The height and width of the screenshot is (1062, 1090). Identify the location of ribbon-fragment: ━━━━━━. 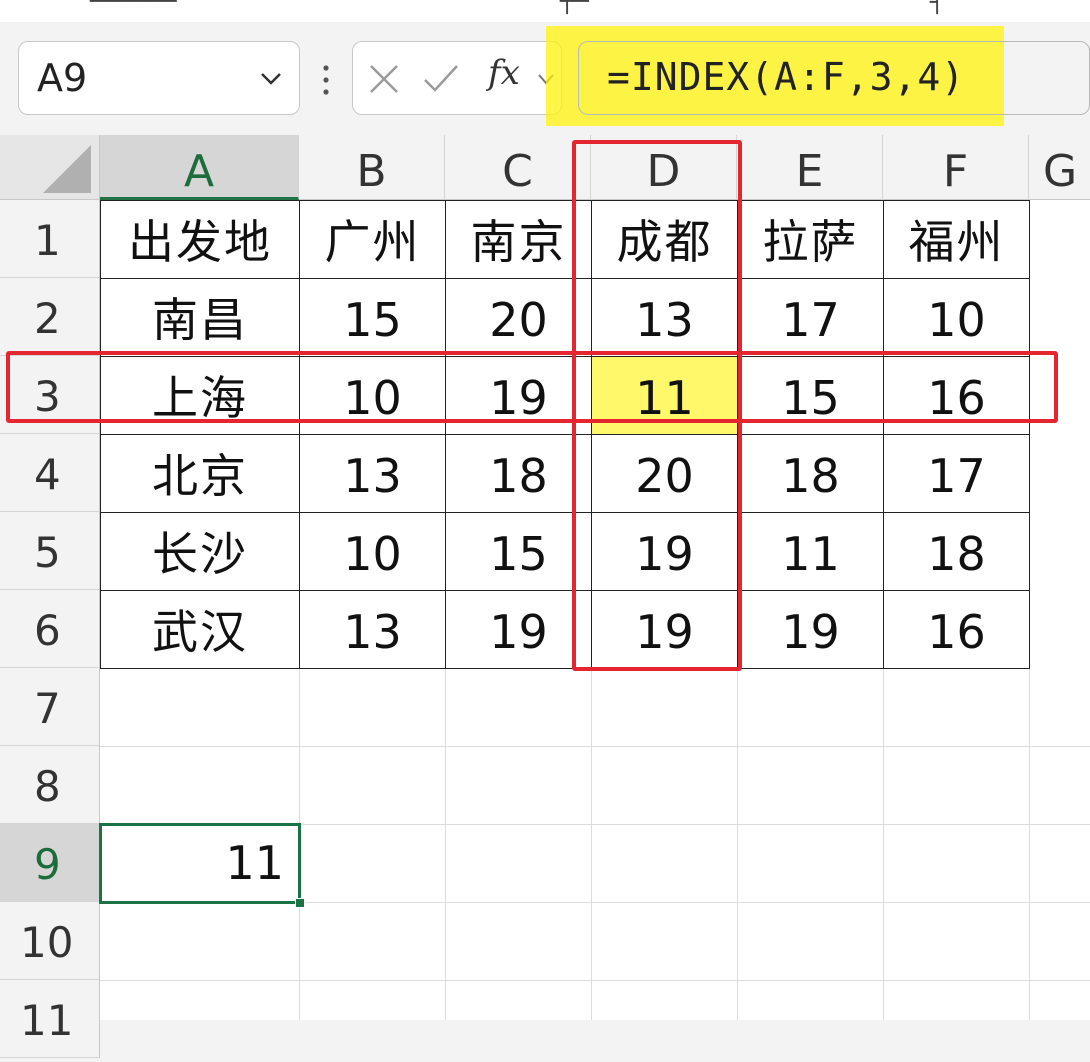
(133, 7).